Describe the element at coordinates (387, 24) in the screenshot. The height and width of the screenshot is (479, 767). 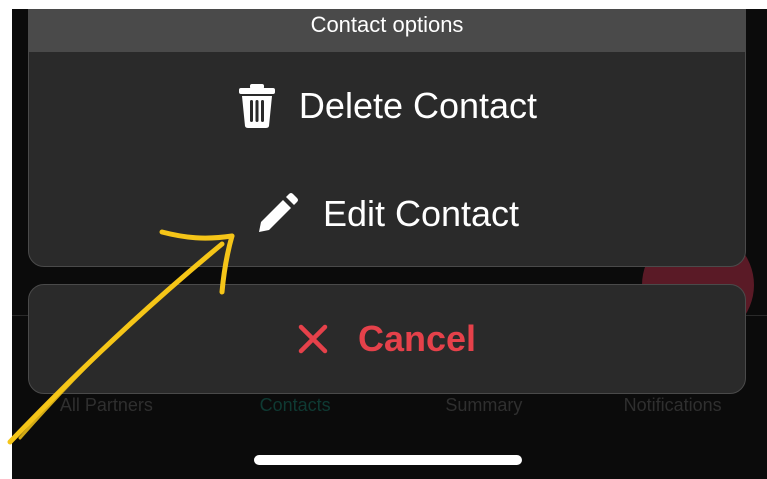
I see `sheet-title: Contact options` at that location.